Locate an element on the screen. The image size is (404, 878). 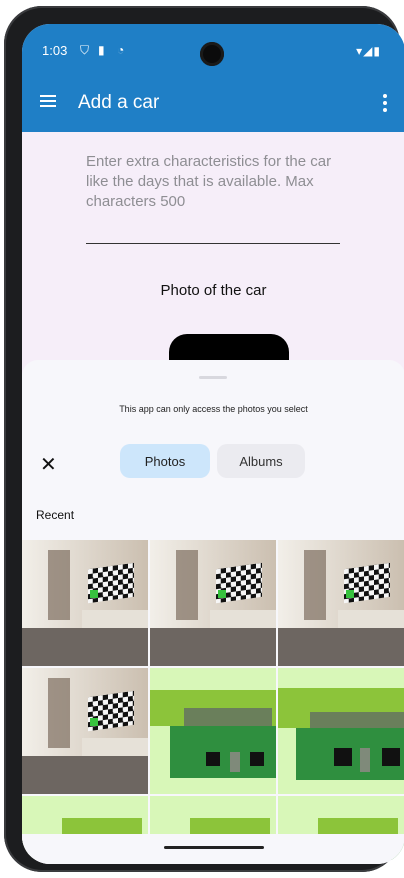
photo-label: Photo of the car is located at coordinates (213, 290).